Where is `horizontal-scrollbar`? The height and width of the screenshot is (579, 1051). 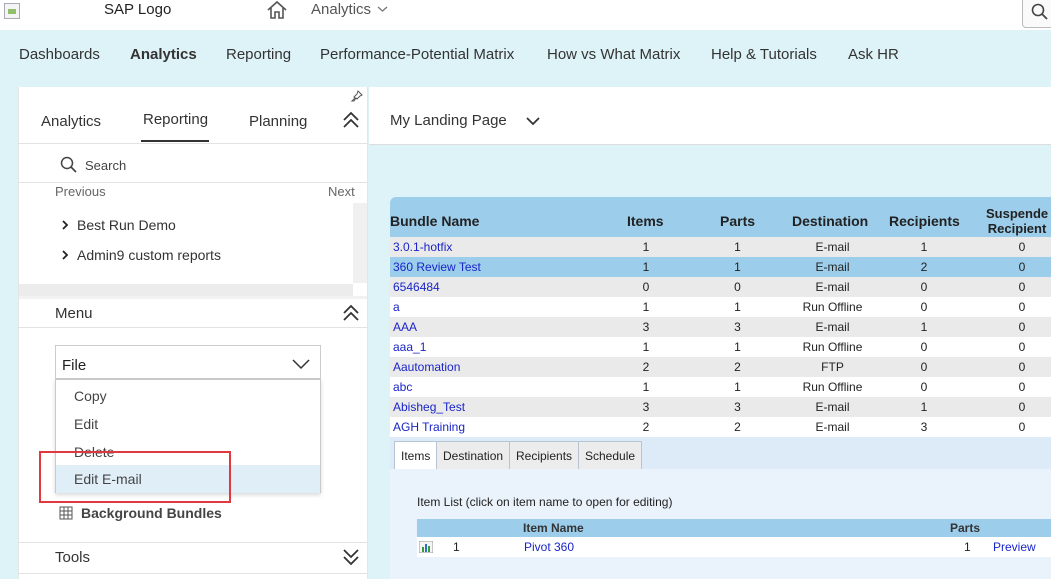
horizontal-scrollbar is located at coordinates (186, 290).